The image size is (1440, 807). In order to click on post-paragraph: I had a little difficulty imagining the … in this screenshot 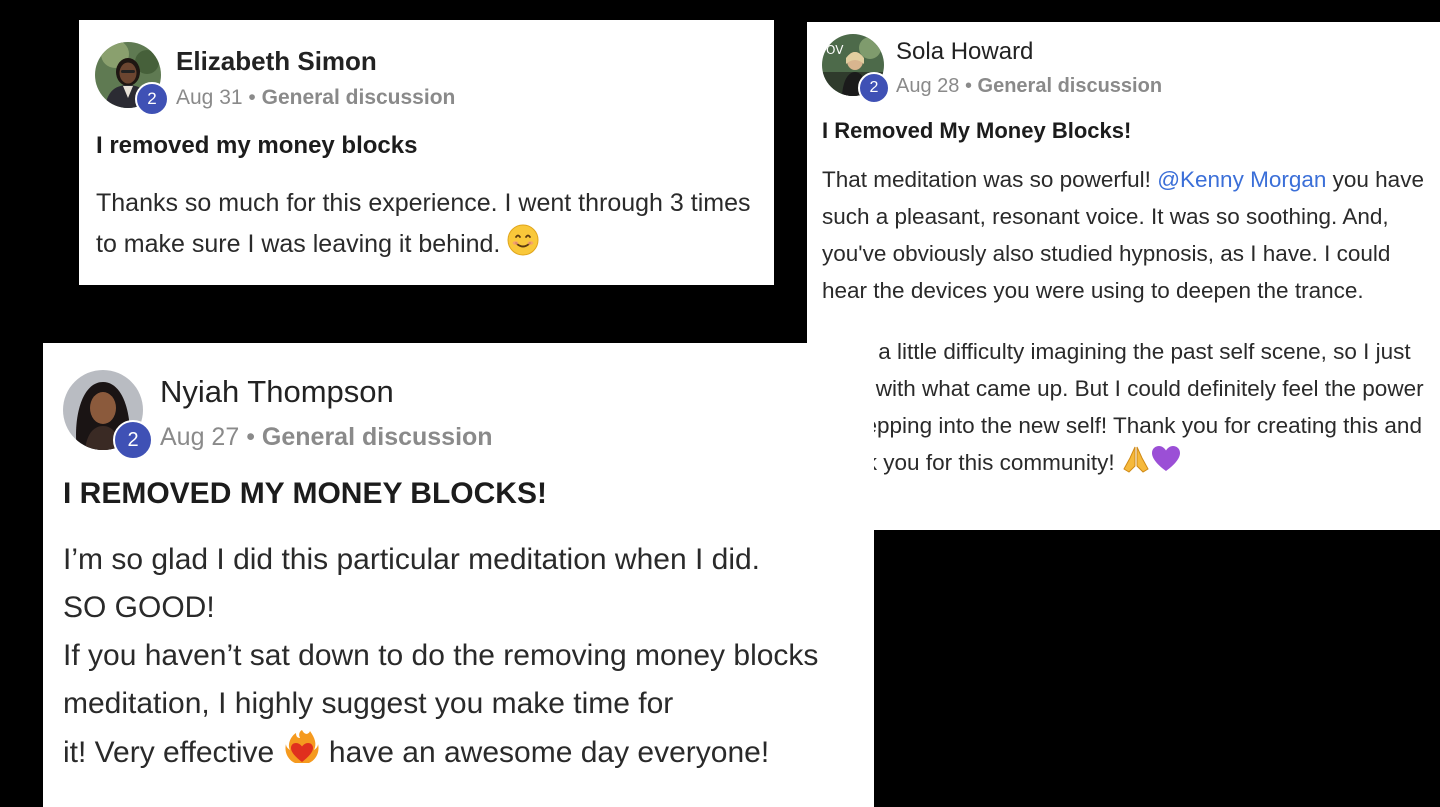, I will do `click(1127, 409)`.